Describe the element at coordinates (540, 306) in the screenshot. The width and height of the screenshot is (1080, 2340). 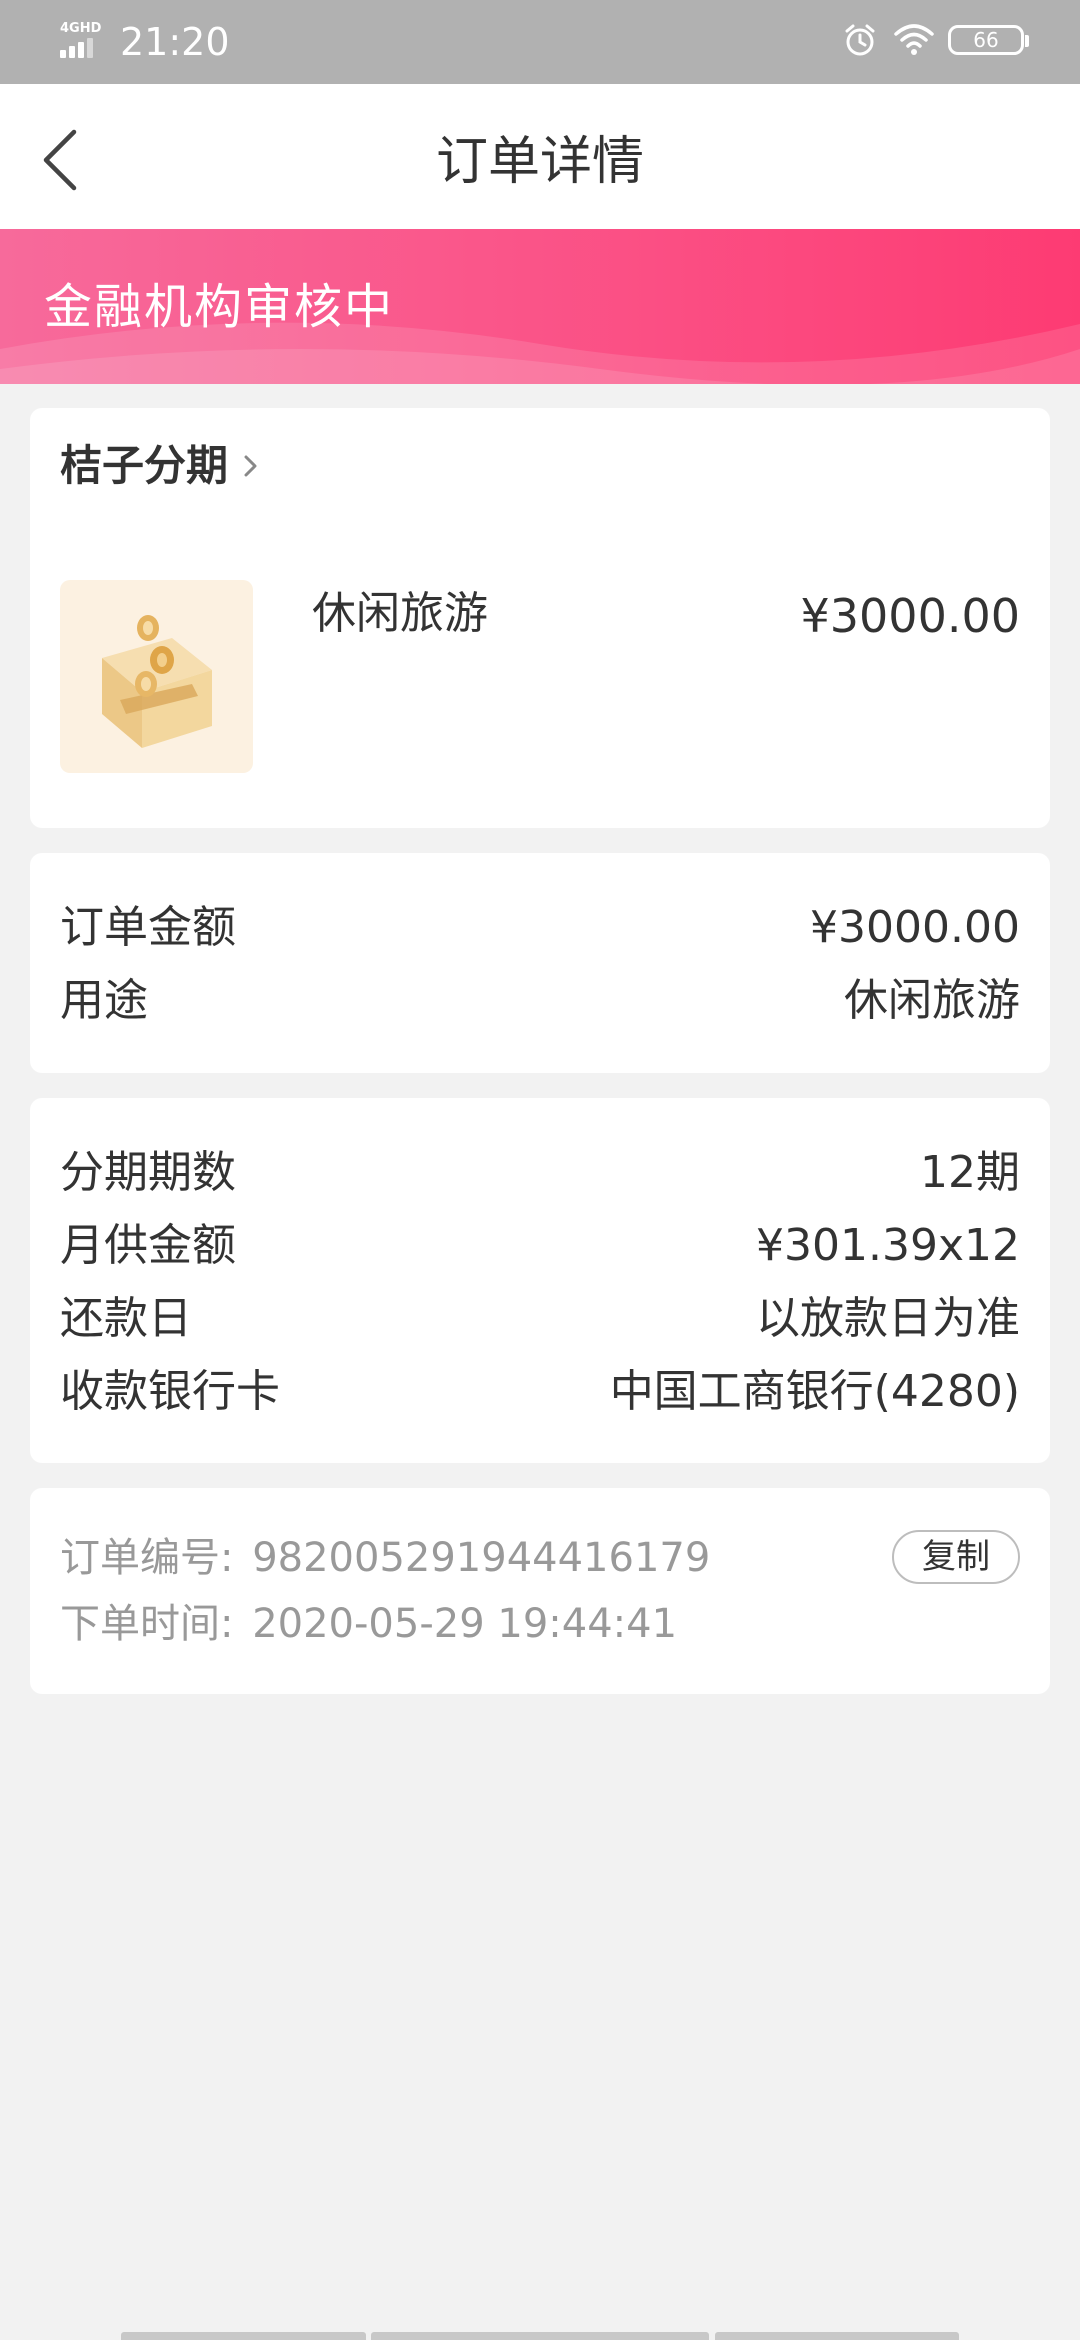
I see `status-banner: 金融机构审核中` at that location.